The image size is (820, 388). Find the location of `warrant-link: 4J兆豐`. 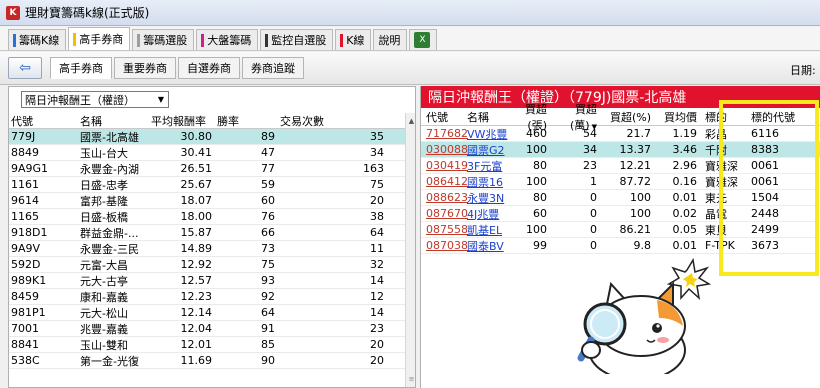

warrant-link: 4J兆豐 is located at coordinates (487, 214).